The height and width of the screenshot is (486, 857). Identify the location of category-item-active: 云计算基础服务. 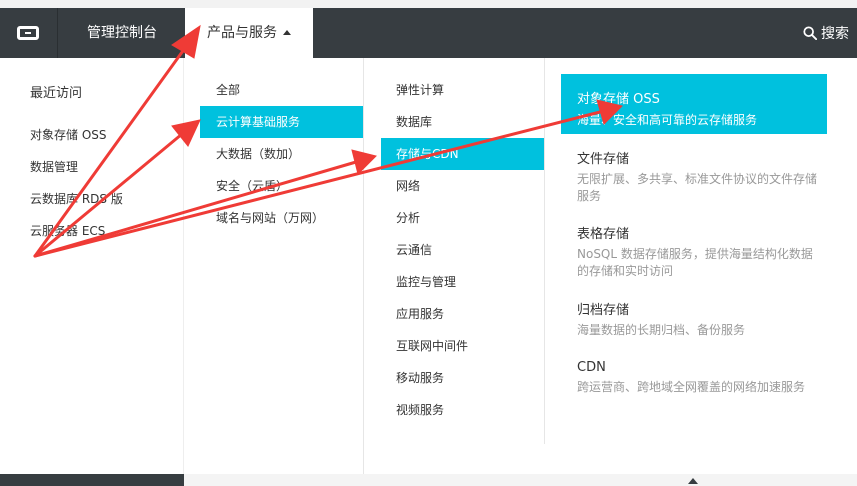
(281, 122).